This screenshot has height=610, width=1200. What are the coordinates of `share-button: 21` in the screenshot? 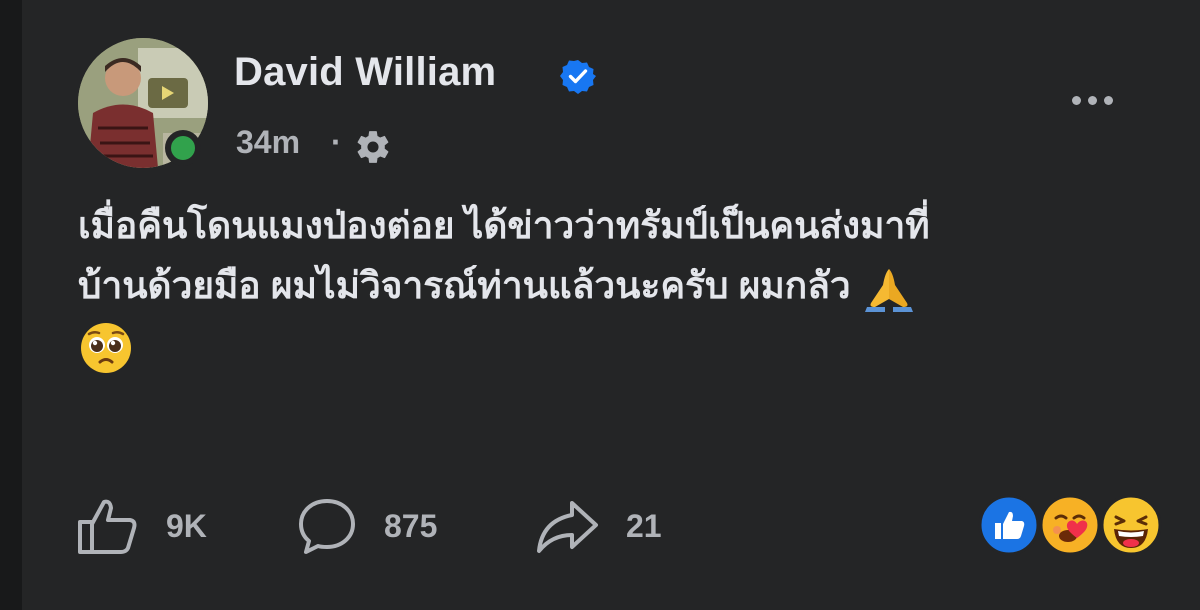 It's located at (598, 526).